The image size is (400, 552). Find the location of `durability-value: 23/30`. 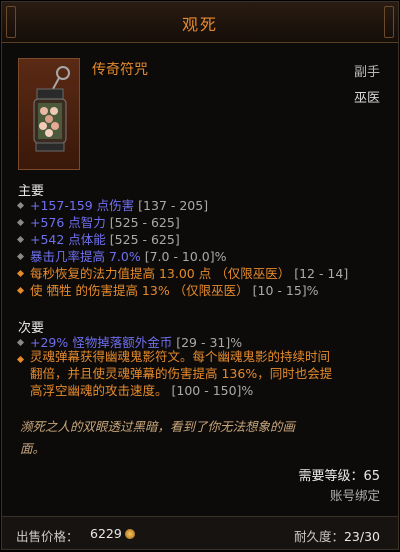

durability-value: 23/30 is located at coordinates (361, 536).